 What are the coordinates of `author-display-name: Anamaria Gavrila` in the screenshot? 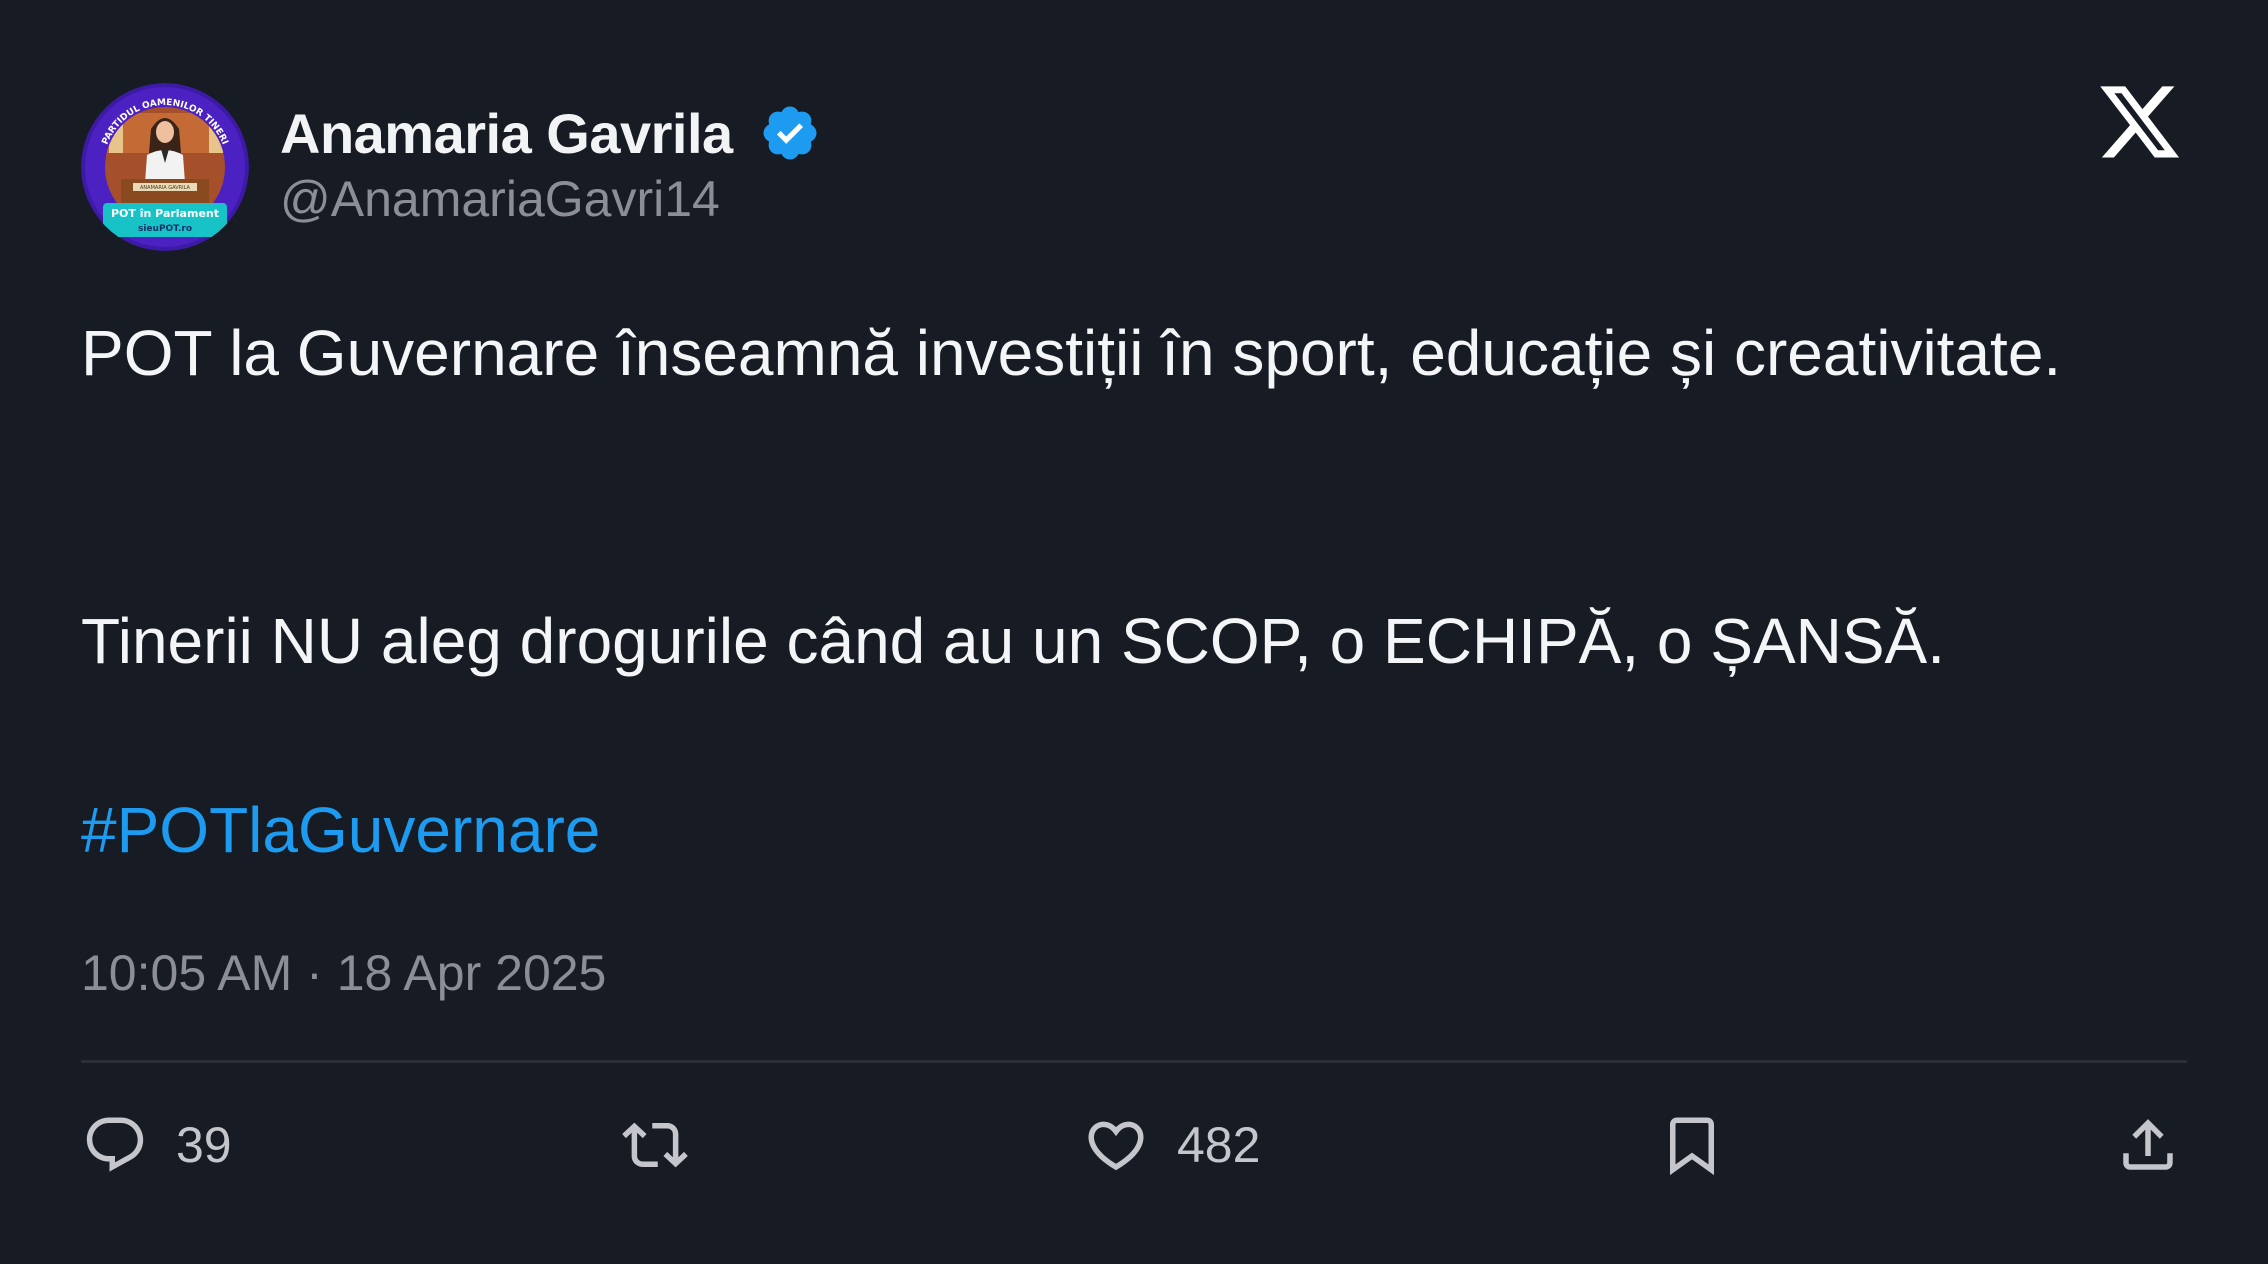 It's located at (506, 133).